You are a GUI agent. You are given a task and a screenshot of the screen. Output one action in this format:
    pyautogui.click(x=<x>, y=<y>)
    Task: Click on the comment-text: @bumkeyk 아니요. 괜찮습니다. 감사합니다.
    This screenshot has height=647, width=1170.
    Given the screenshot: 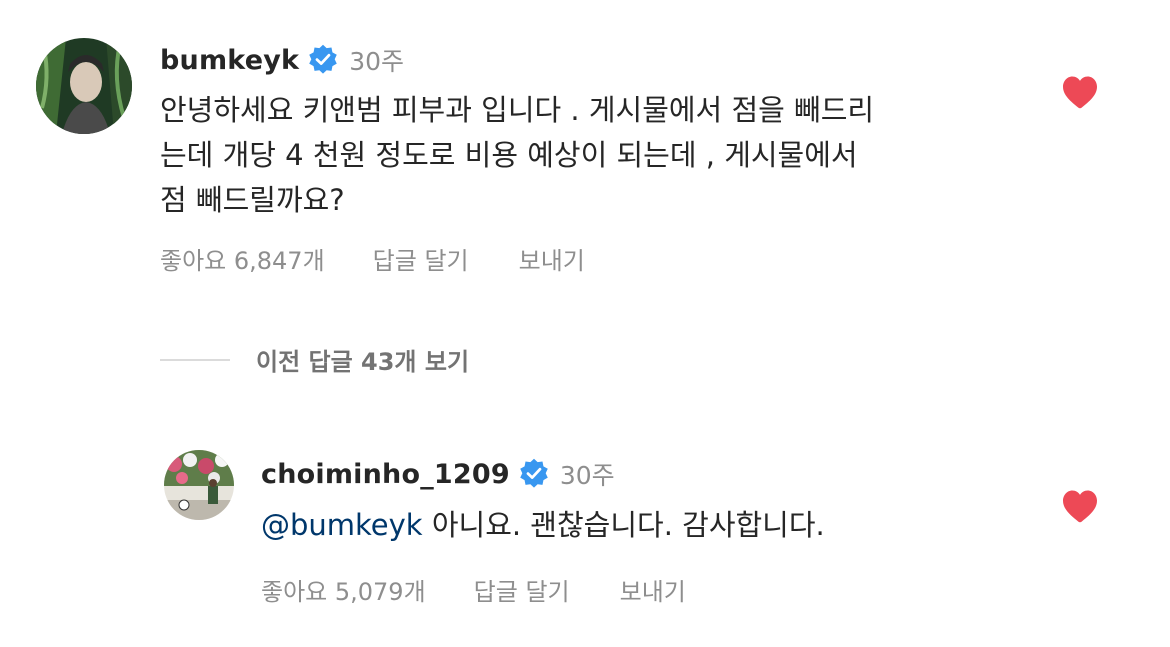 What is the action you would take?
    pyautogui.click(x=691, y=525)
    